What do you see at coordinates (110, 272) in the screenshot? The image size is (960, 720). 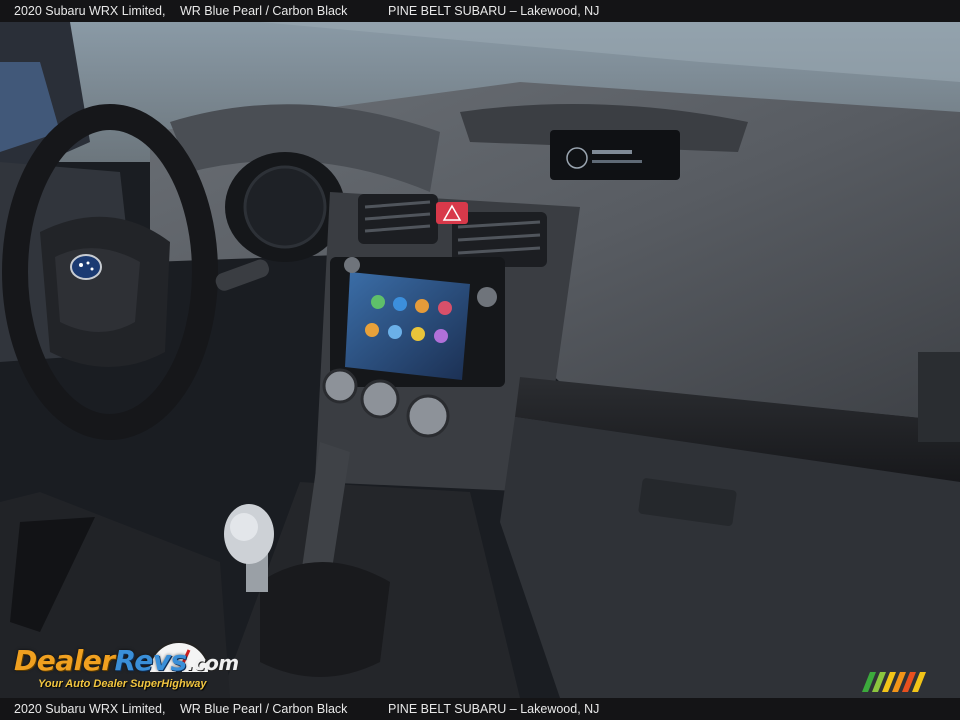 I see `steering-wheel` at bounding box center [110, 272].